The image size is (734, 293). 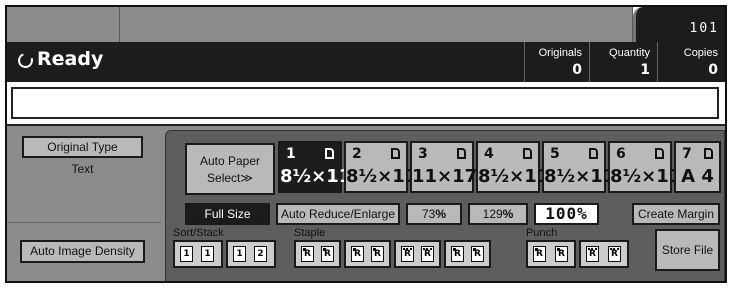 I want to click on tray-3-button: 3 11×17, so click(x=444, y=167).